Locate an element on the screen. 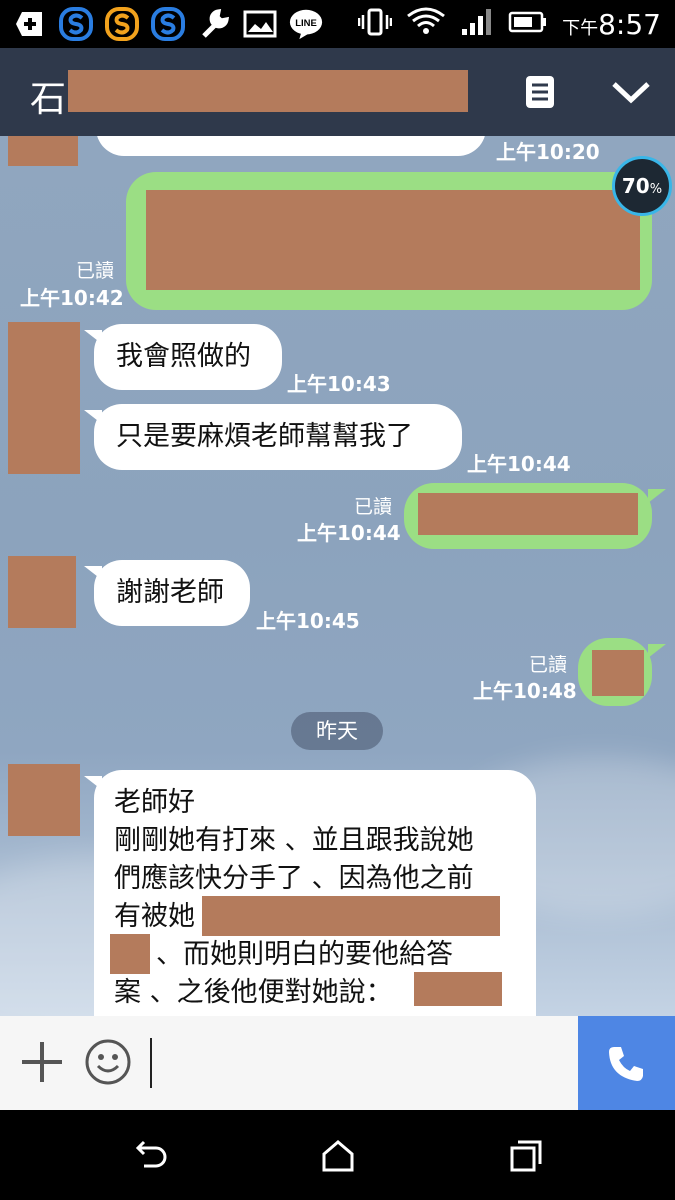 This screenshot has height=1200, width=675. incoming-bubble: 我會照做的 is located at coordinates (188, 357).